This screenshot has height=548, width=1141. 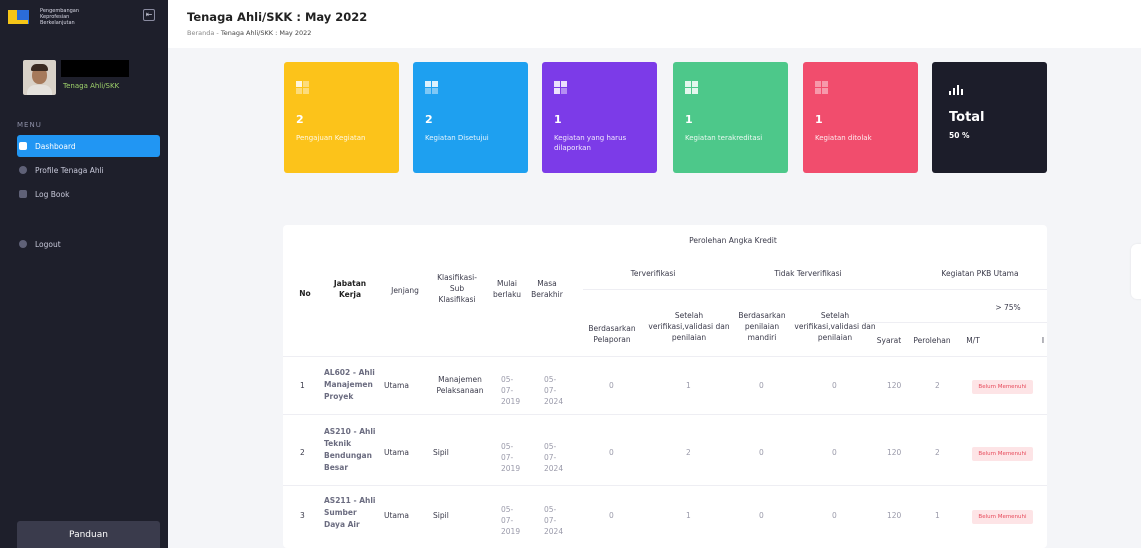 I want to click on card-label: Kegiatan Disetujui, so click(x=457, y=138).